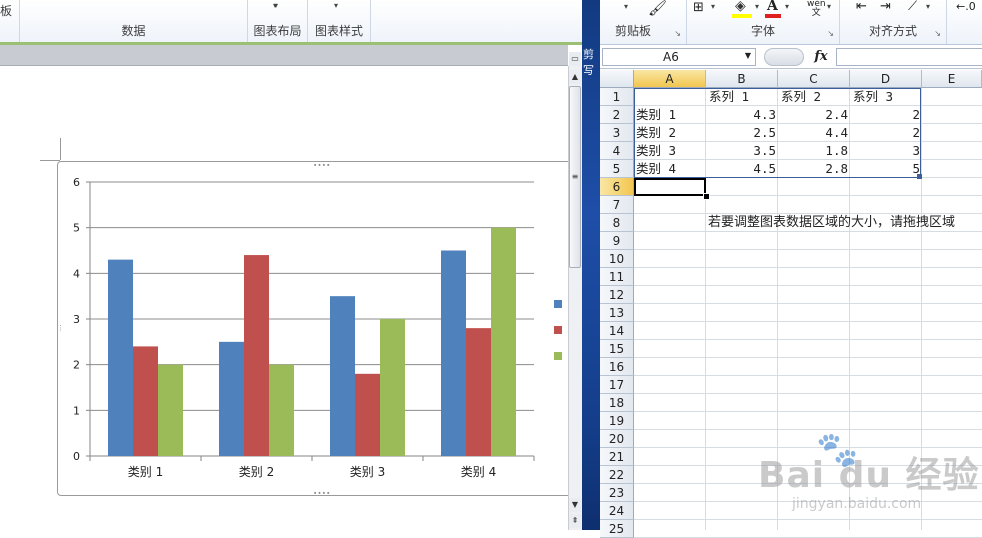 This screenshot has width=982, height=538. Describe the element at coordinates (787, 6) in the screenshot. I see `font-color-dropdown-icon: ▾` at that location.